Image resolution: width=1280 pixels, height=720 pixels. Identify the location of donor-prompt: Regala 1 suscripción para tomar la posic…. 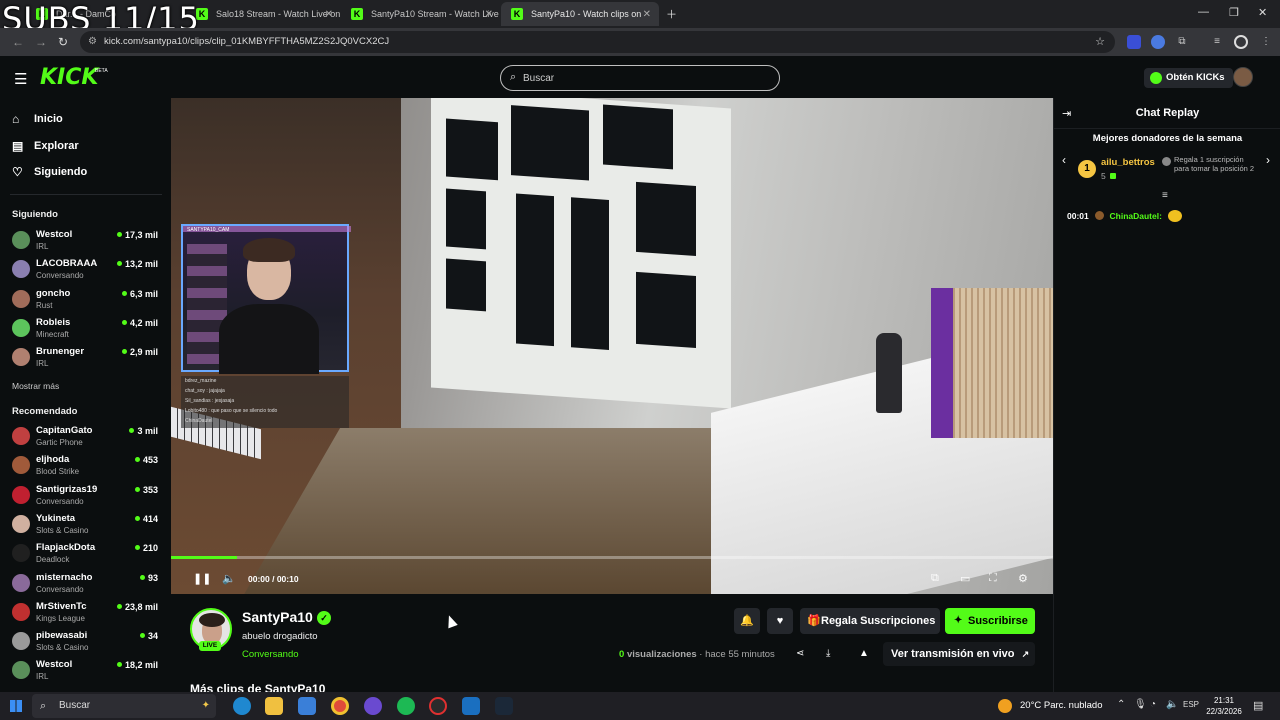
(1211, 164).